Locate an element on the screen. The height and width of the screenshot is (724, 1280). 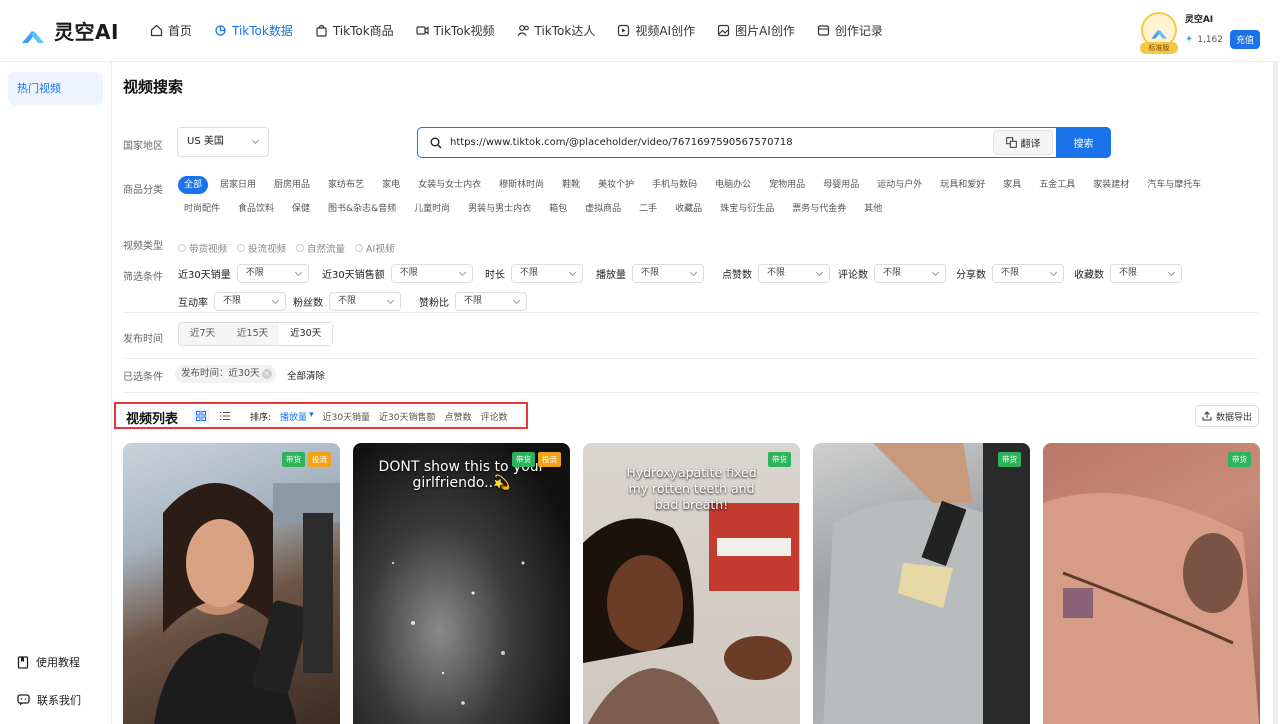
contact-link: 联系我们 is located at coordinates (49, 700).